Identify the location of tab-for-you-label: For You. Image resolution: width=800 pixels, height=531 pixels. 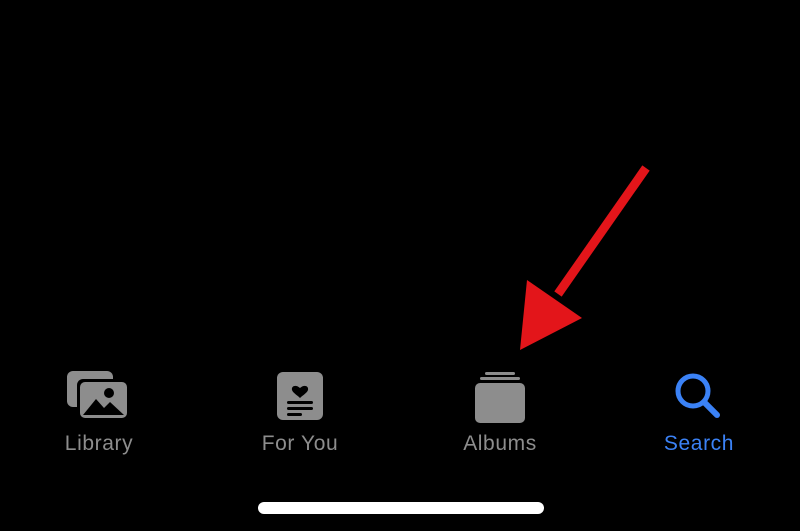
(300, 443).